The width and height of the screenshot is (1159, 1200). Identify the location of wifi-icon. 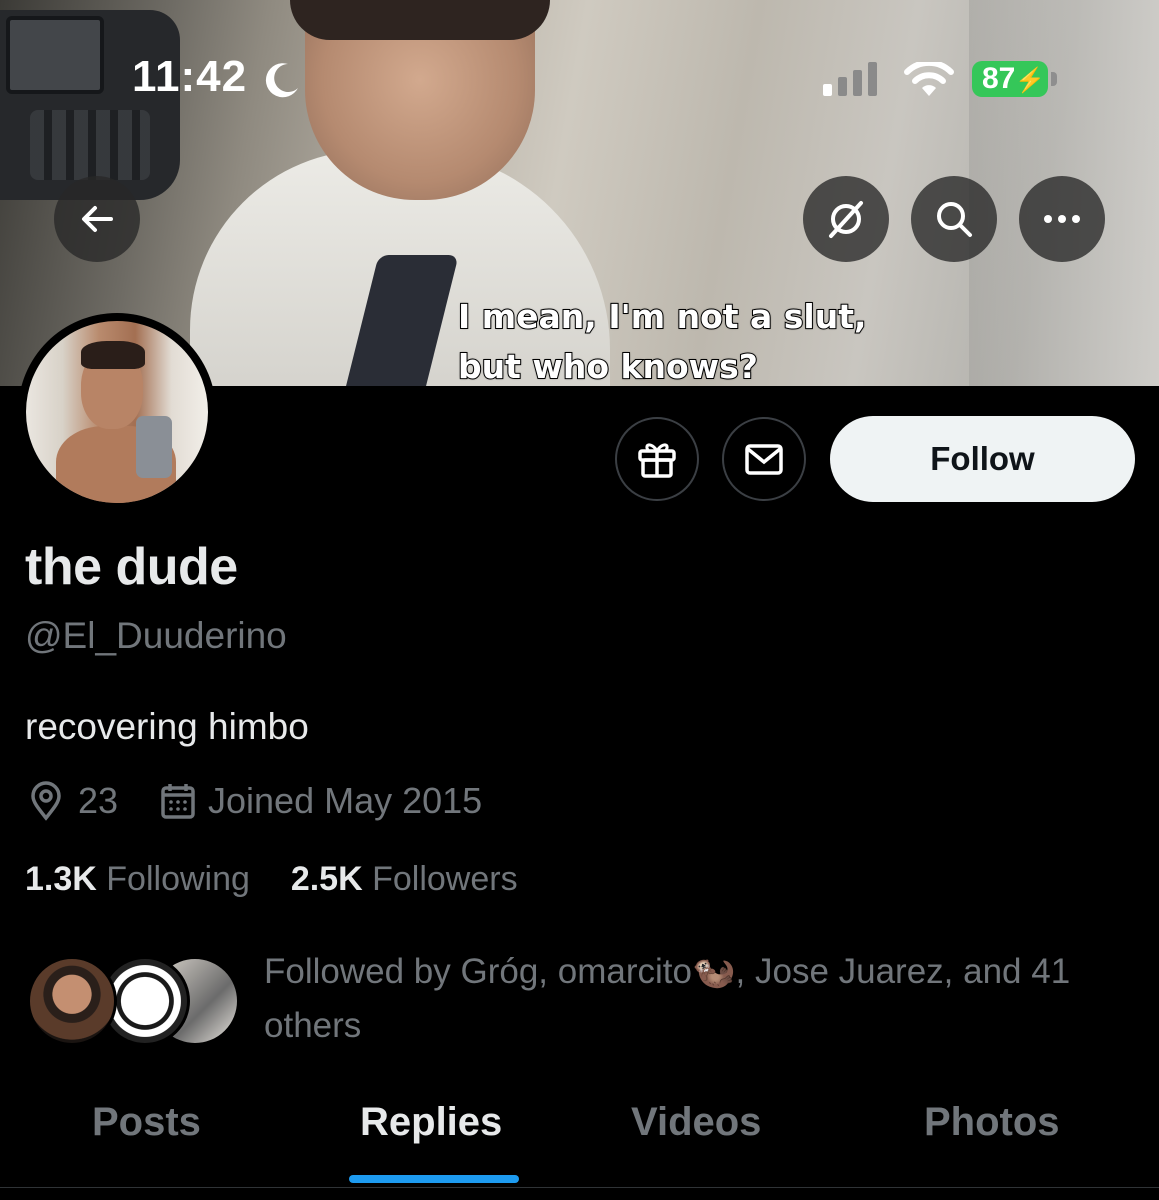
(929, 79).